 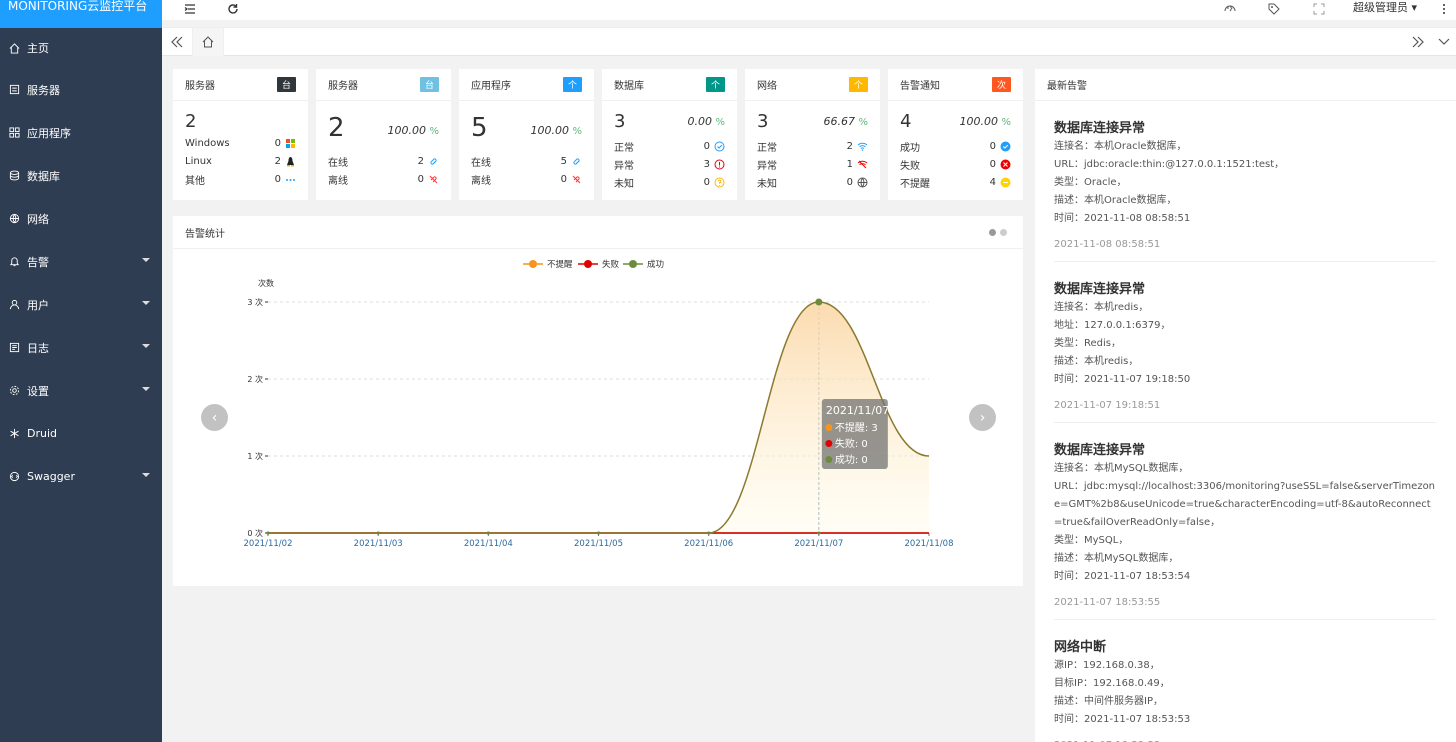 I want to click on row-value: 4, so click(x=992, y=182).